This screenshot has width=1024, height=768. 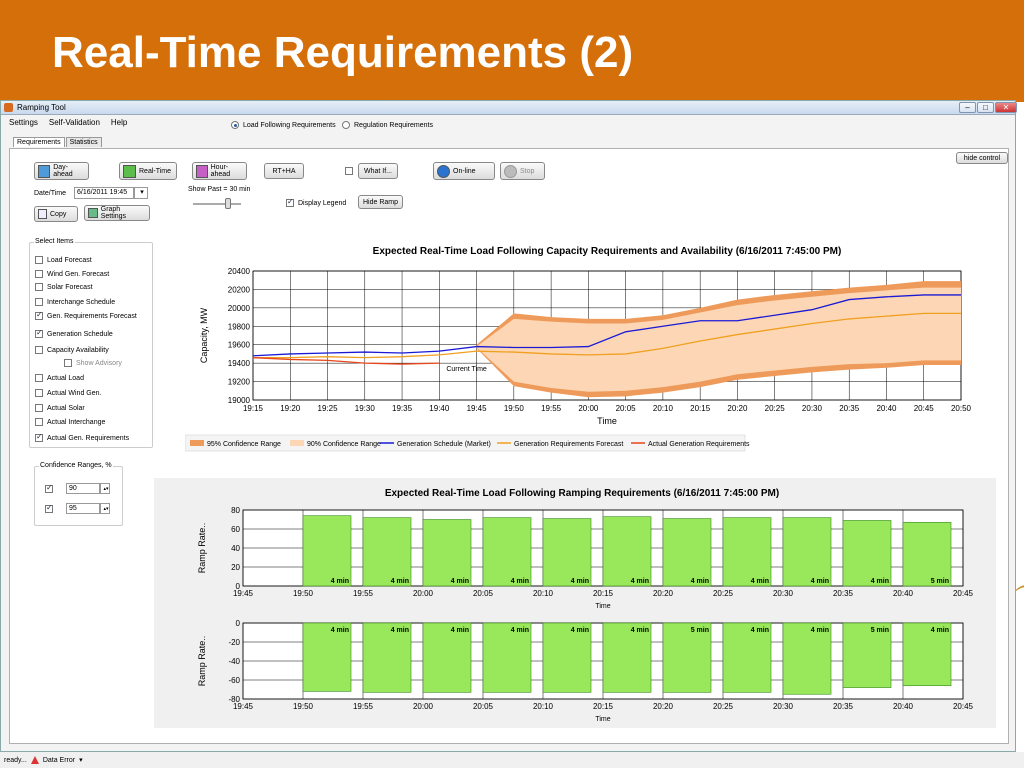 I want to click on select-item: Interchange Schedule, so click(x=75, y=302).